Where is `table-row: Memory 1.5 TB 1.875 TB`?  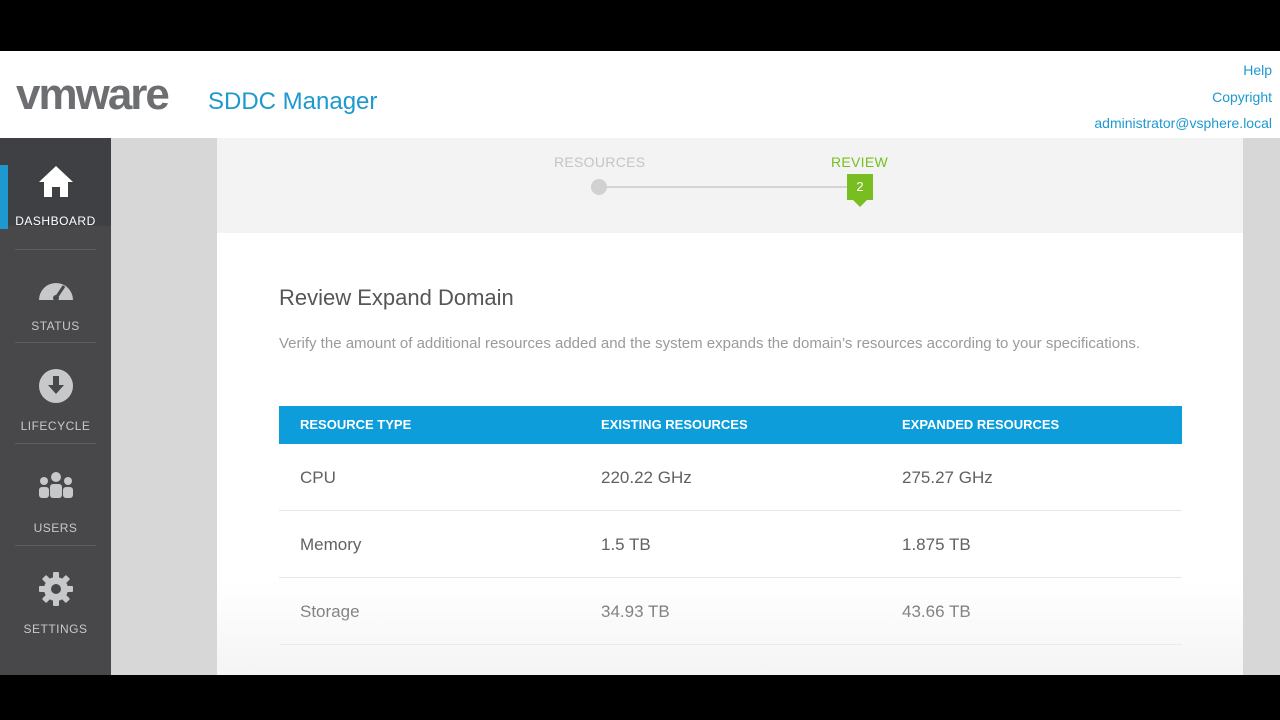 table-row: Memory 1.5 TB 1.875 TB is located at coordinates (730, 544).